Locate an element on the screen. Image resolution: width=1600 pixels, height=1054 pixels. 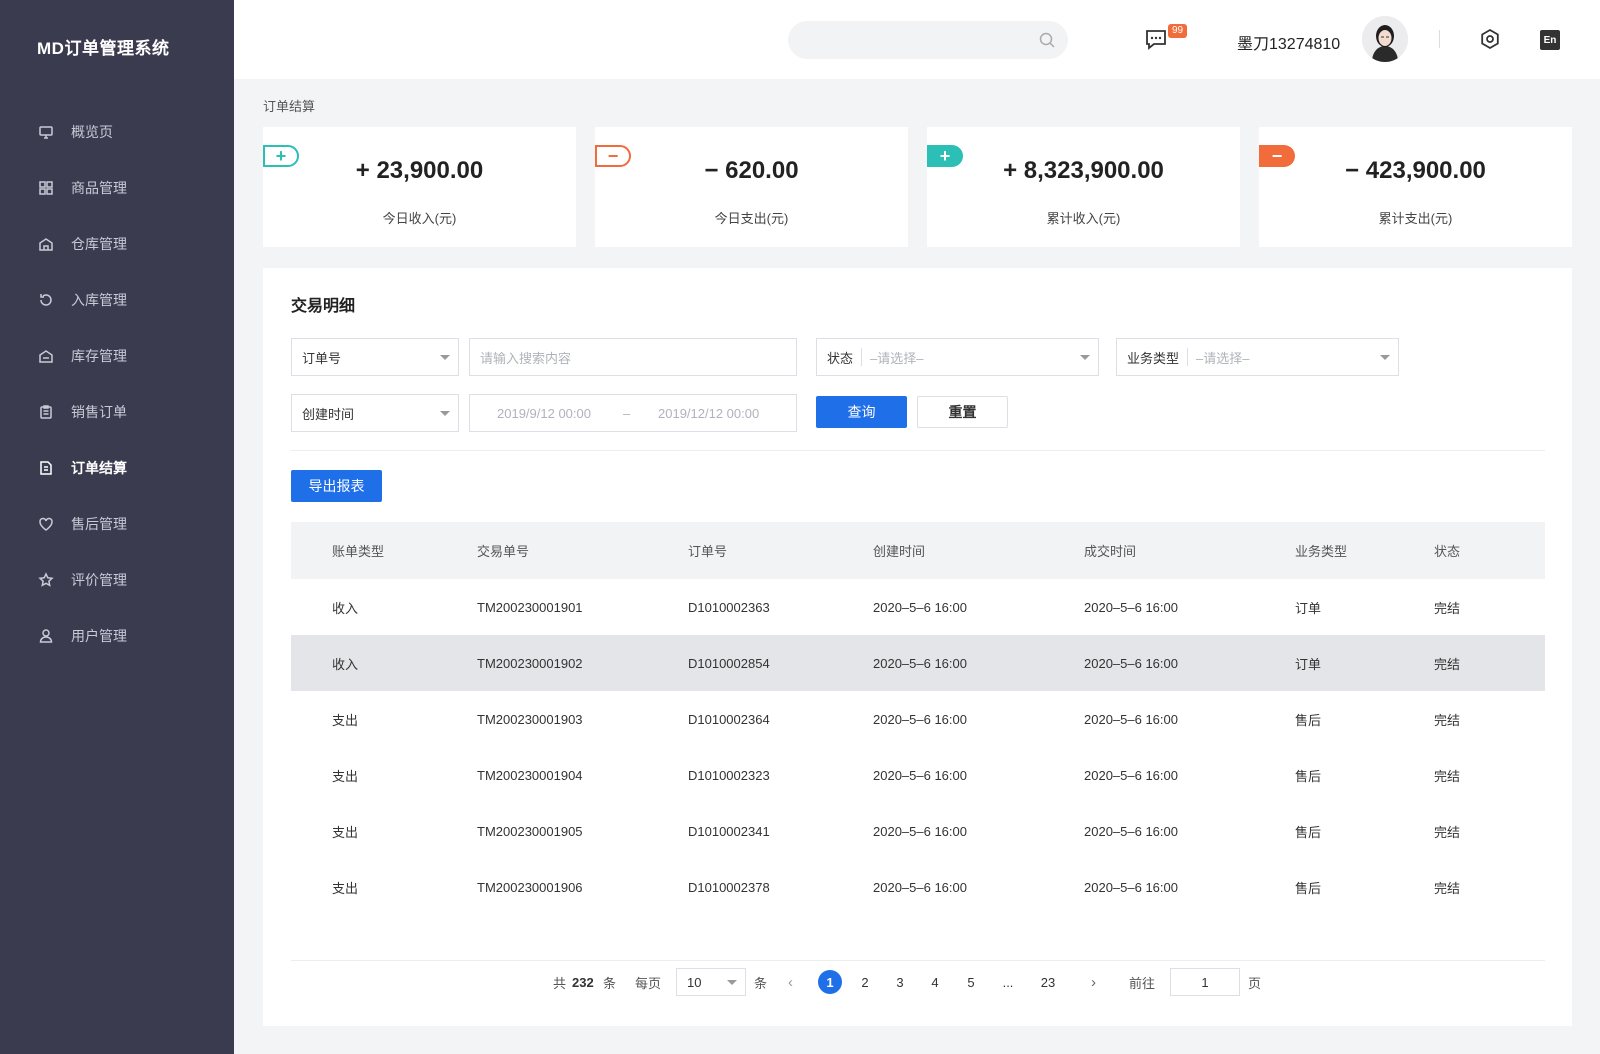
page-button: 23 is located at coordinates (1048, 982).